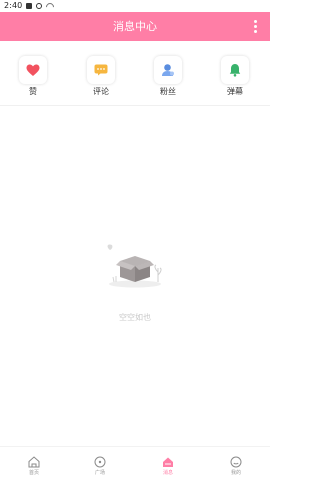 This screenshot has width=320, height=481. I want to click on bell-icon, so click(235, 70).